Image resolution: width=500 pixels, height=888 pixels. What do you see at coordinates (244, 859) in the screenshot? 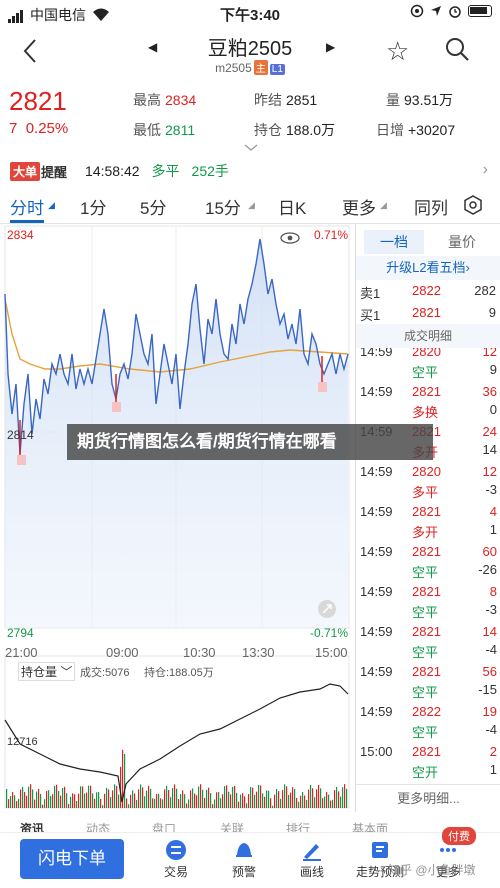
I see `alert-button: 预警` at bounding box center [244, 859].